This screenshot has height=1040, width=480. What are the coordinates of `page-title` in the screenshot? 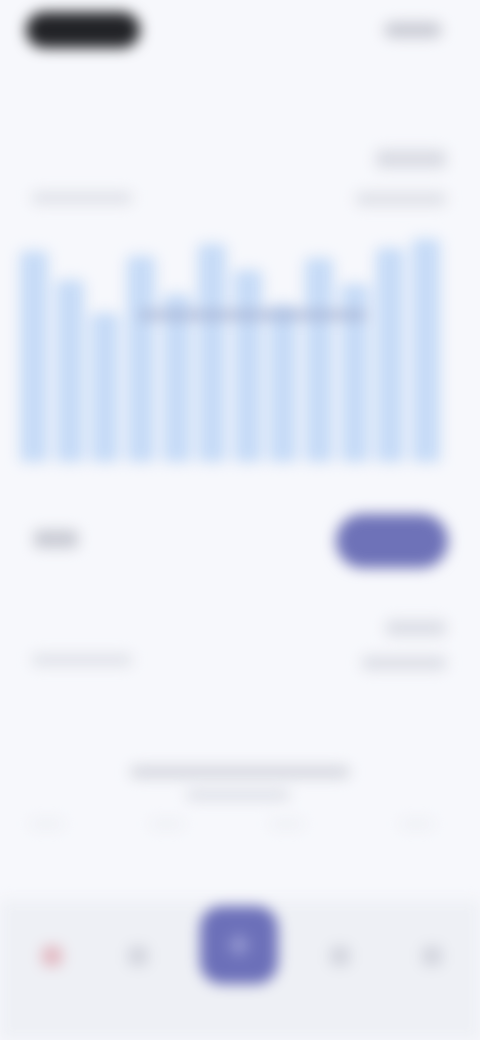 It's located at (142, 94).